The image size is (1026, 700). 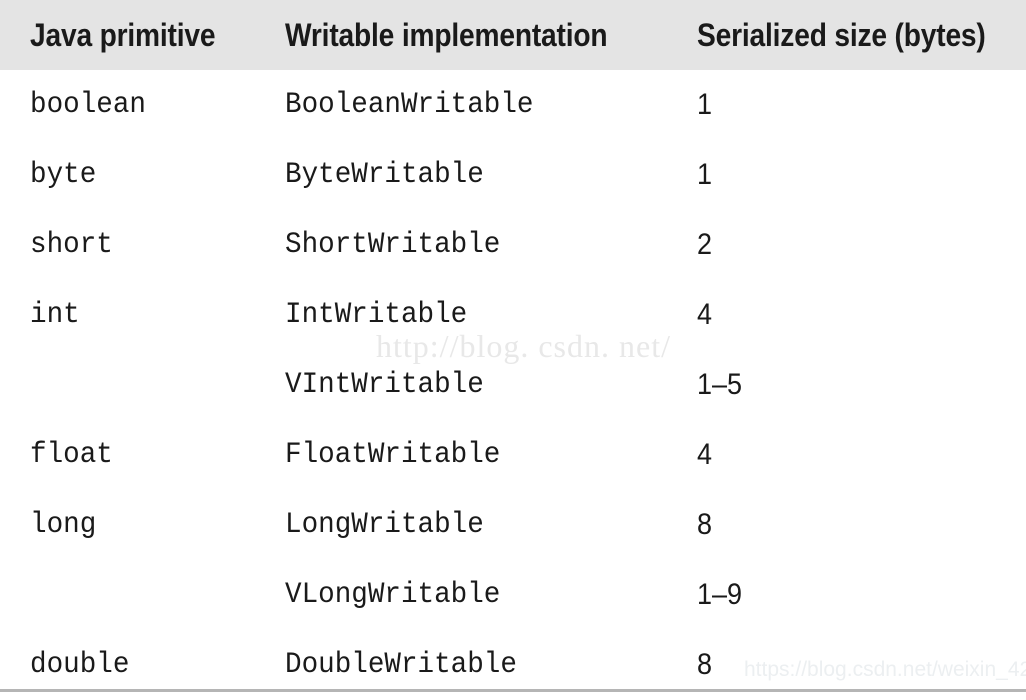 What do you see at coordinates (705, 524) in the screenshot?
I see `cell-serialized-size: 8` at bounding box center [705, 524].